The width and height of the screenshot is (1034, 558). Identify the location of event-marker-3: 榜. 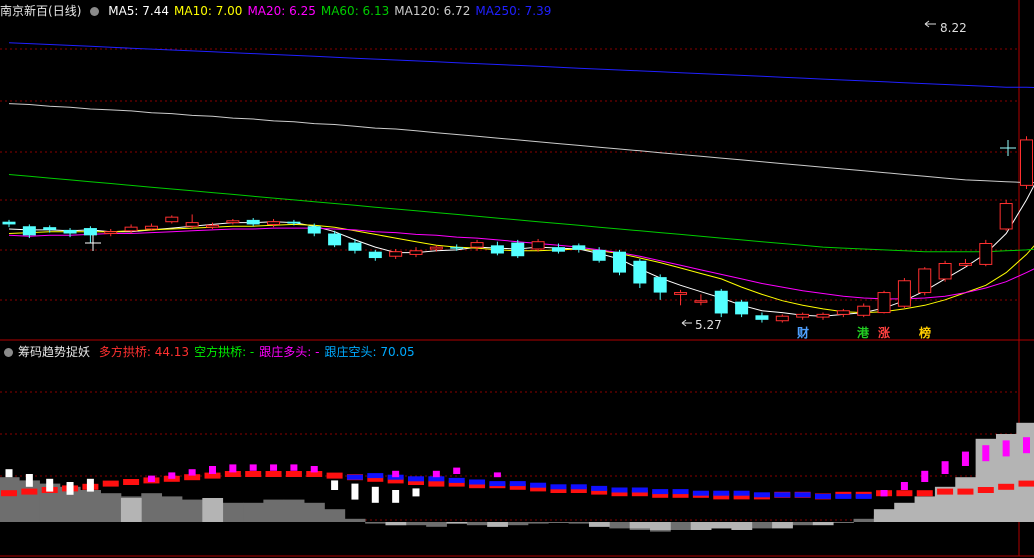
(925, 333).